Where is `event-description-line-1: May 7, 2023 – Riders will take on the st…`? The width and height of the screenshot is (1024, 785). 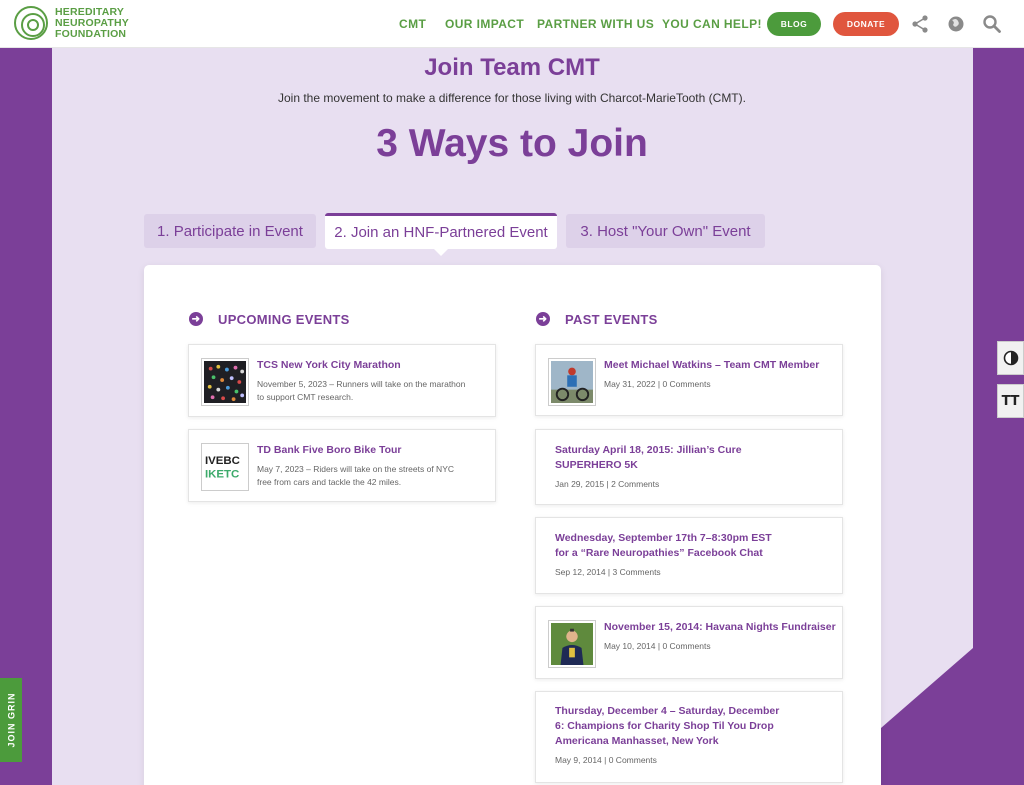
event-description-line-1: May 7, 2023 – Riders will take on the st… is located at coordinates (356, 469).